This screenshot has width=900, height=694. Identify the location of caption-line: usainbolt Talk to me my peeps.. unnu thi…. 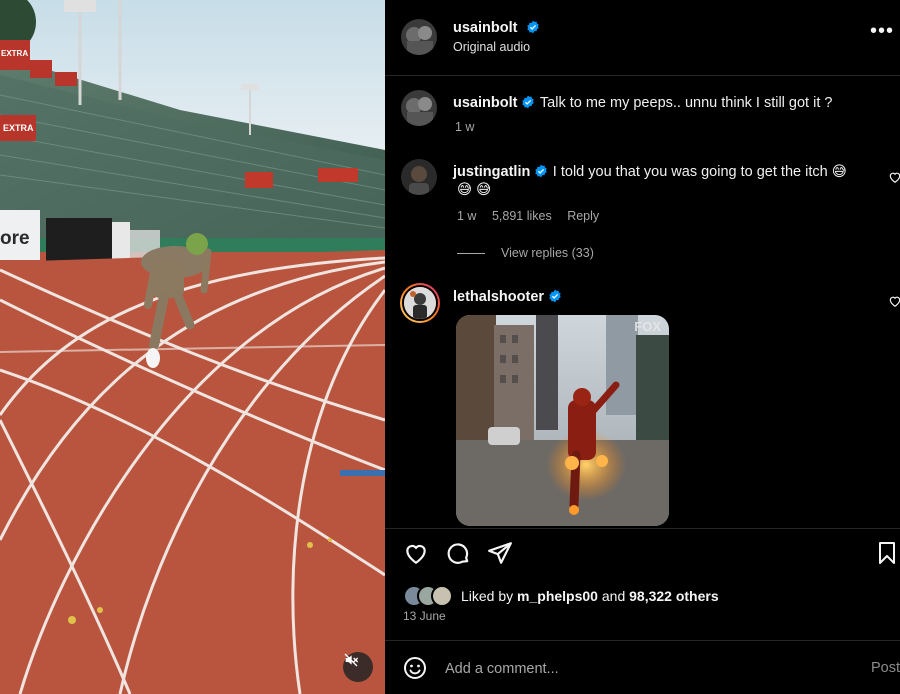
(642, 103).